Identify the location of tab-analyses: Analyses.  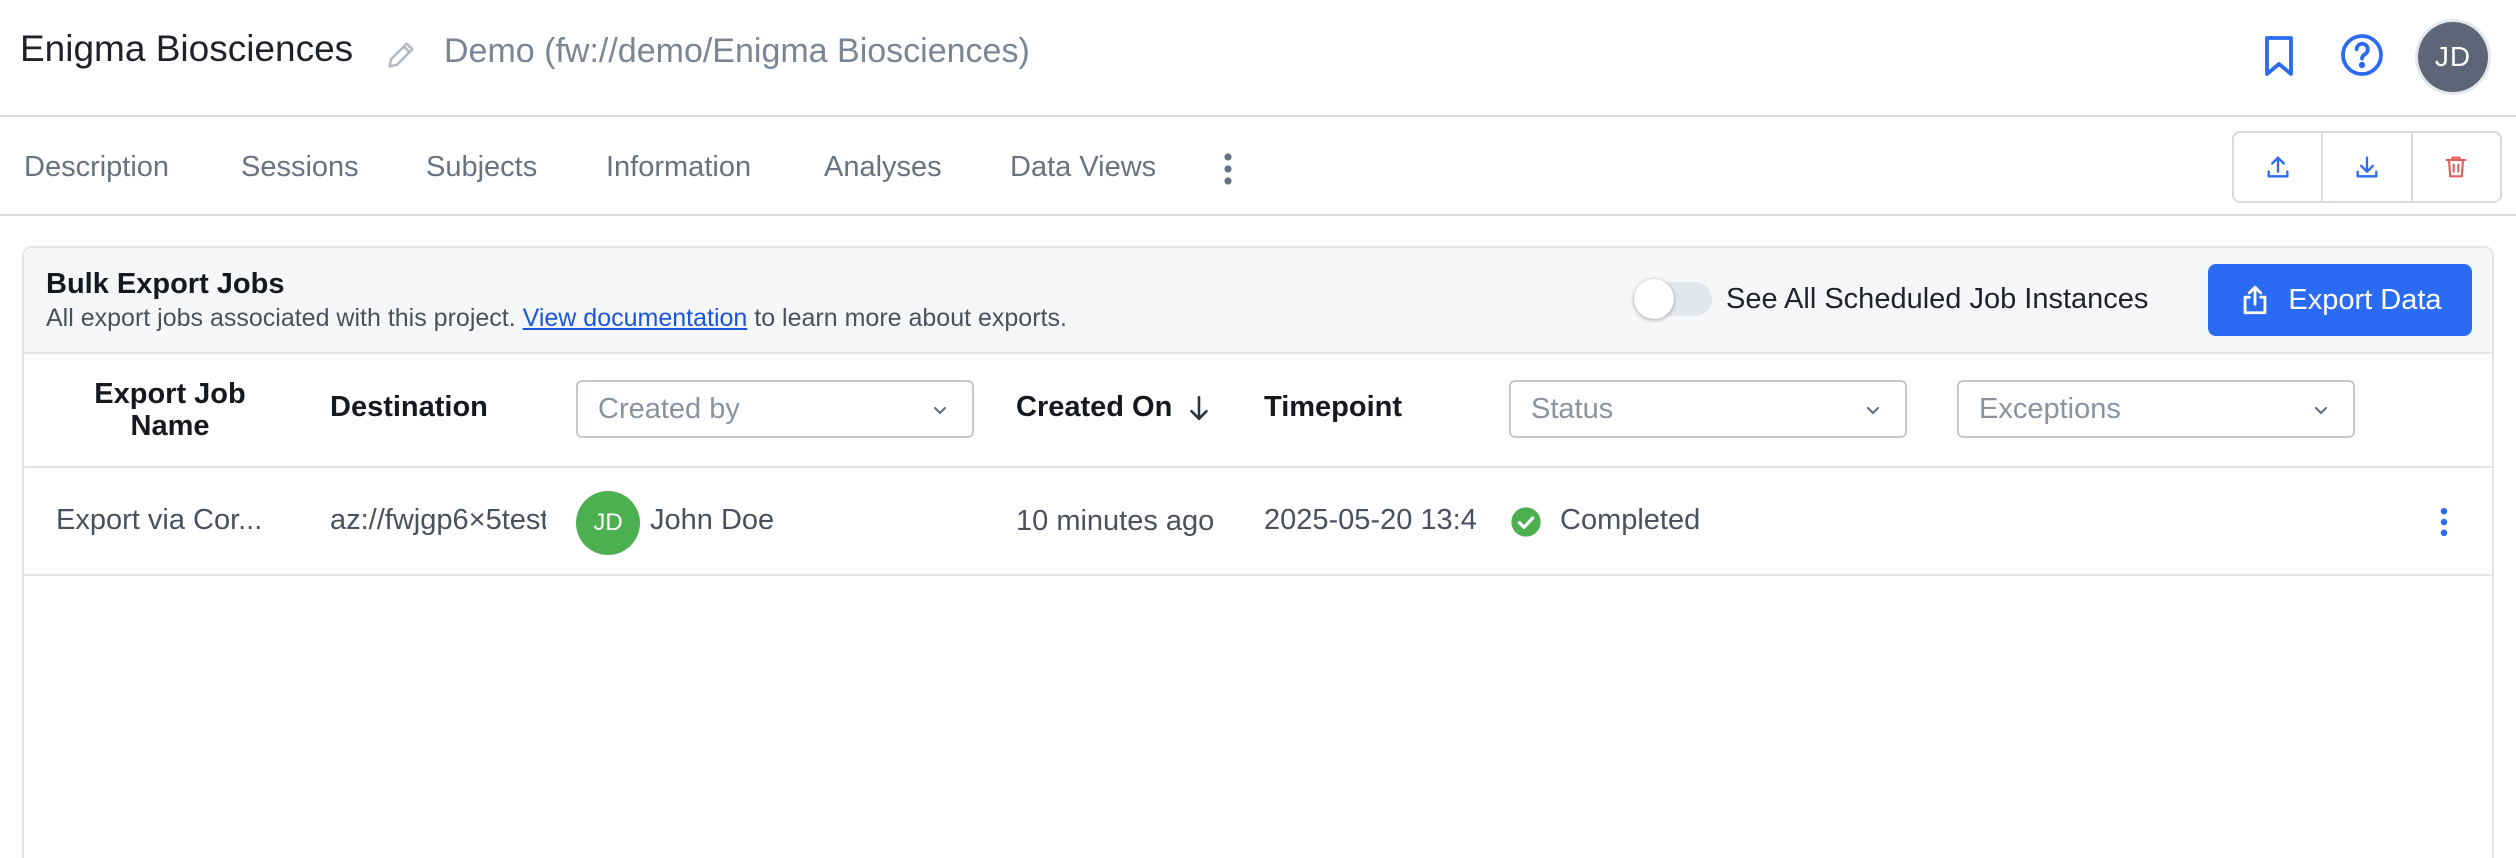
(883, 167).